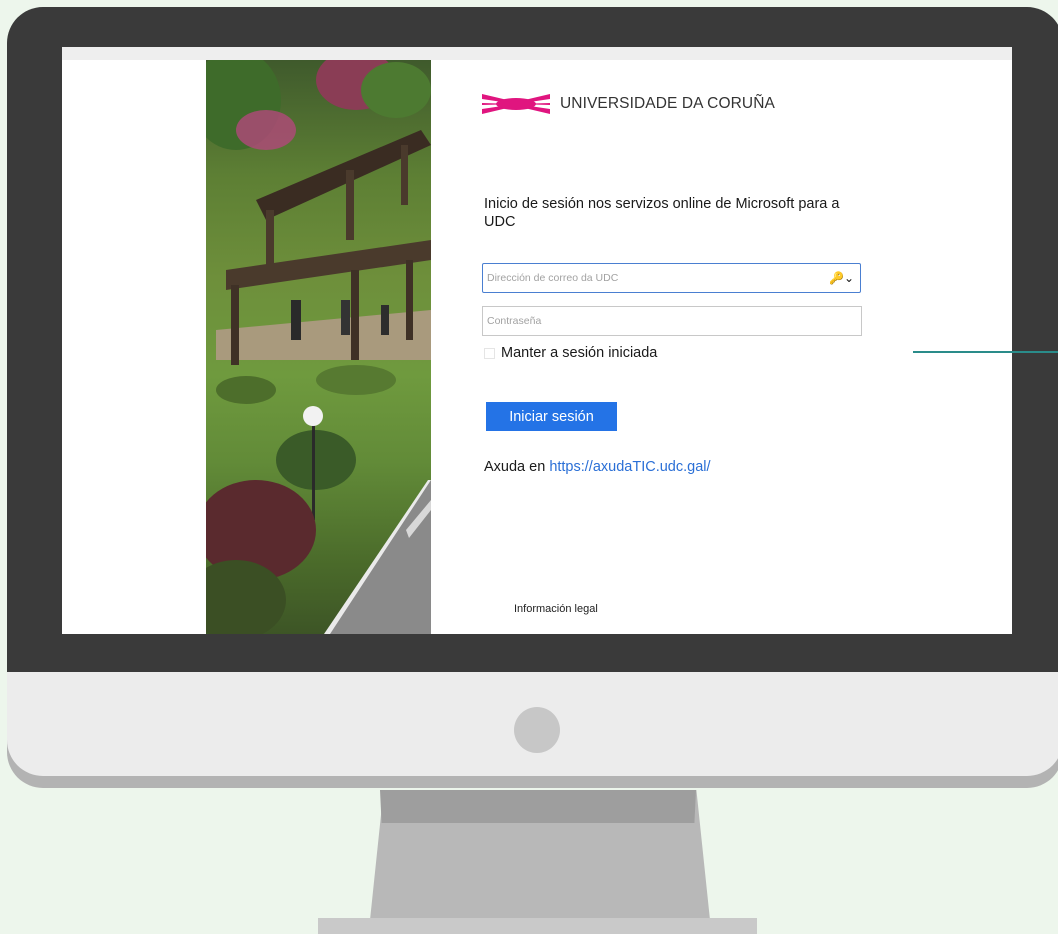  Describe the element at coordinates (318, 347) in the screenshot. I see `campus-photo` at that location.